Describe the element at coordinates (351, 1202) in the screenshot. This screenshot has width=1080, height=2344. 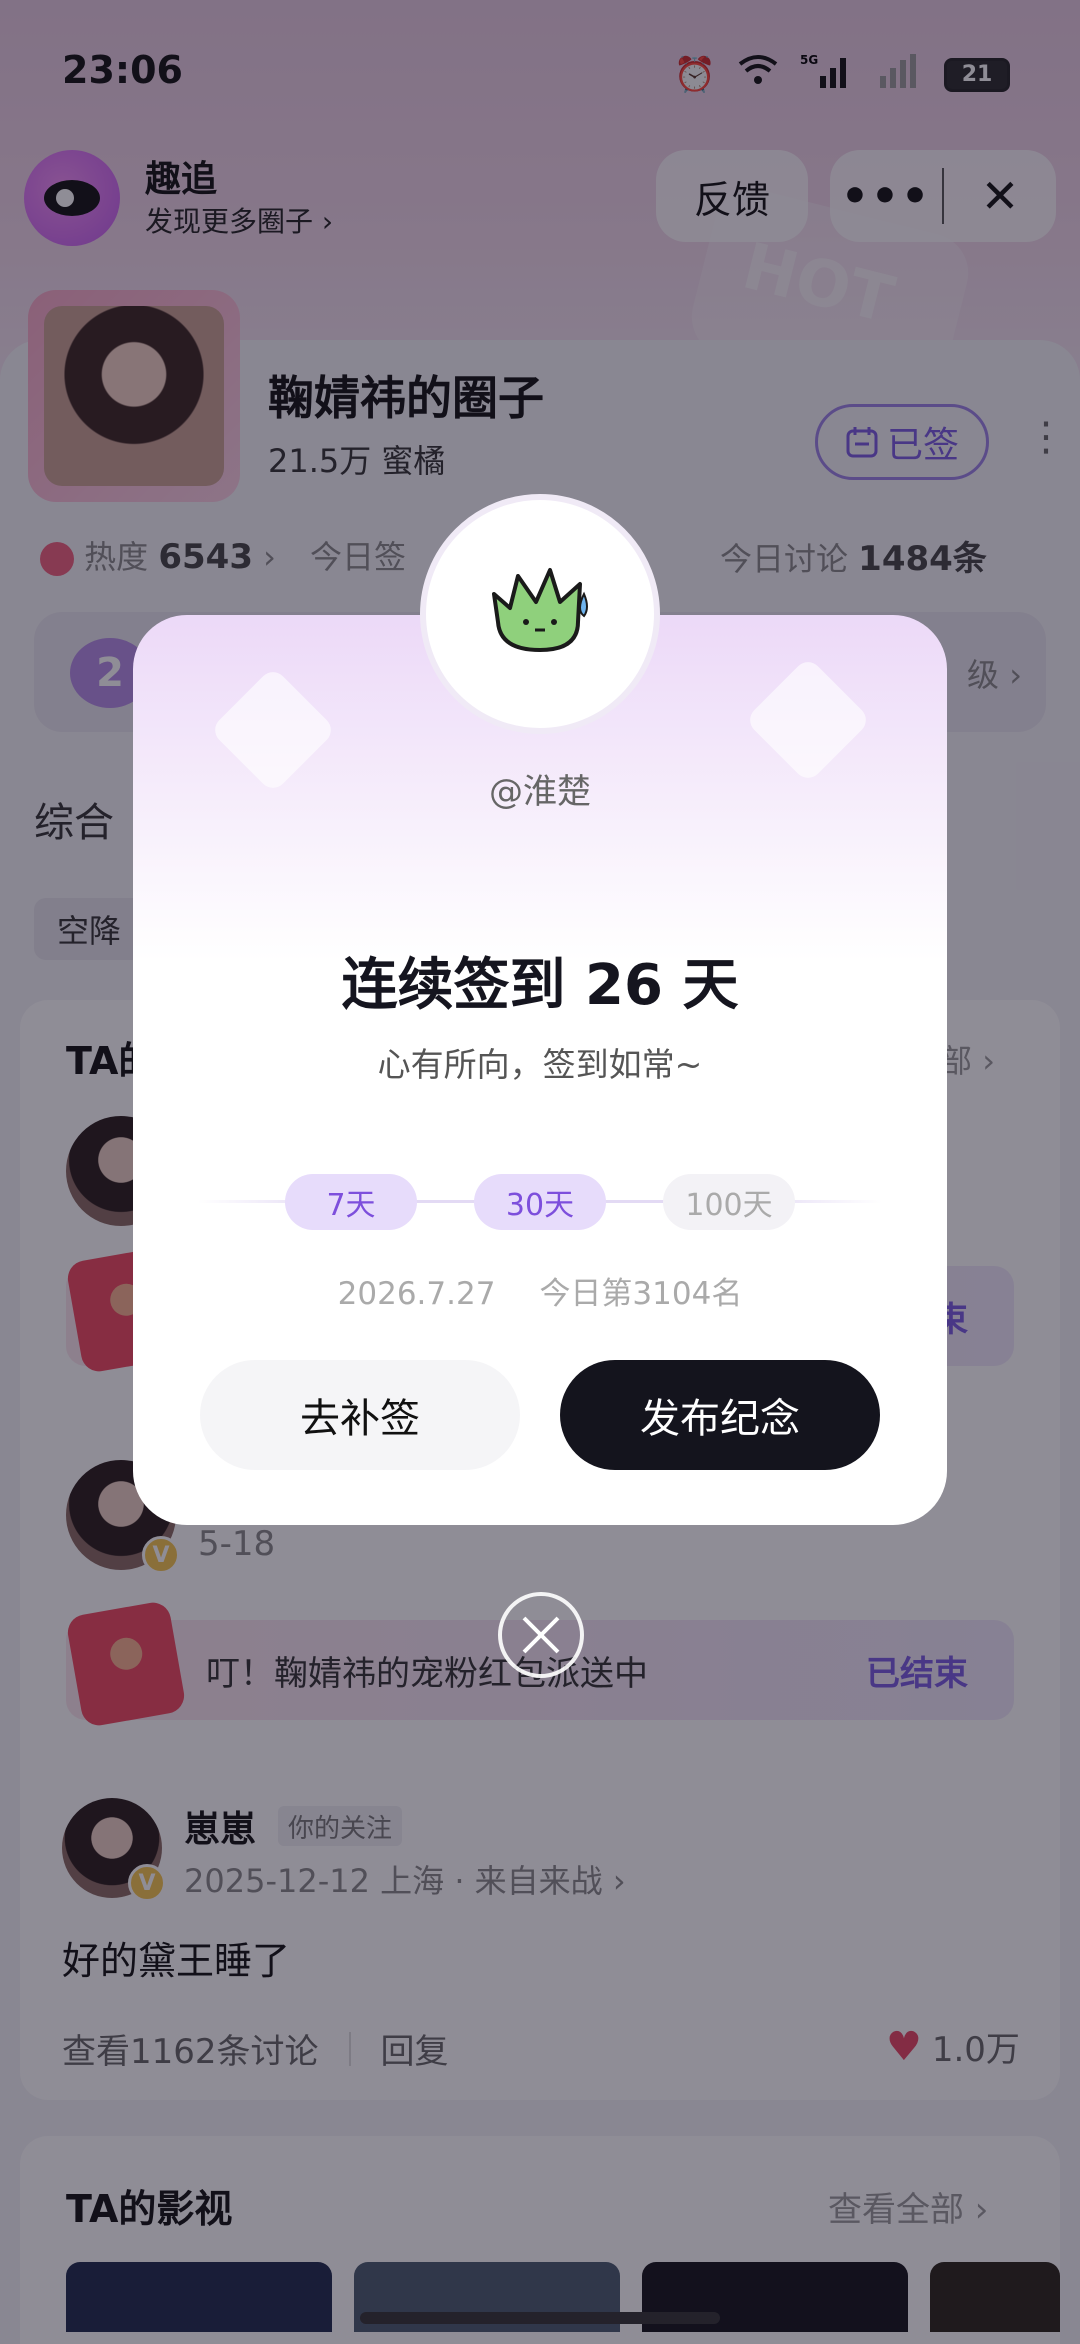
I see `milestone-1: 7天` at that location.